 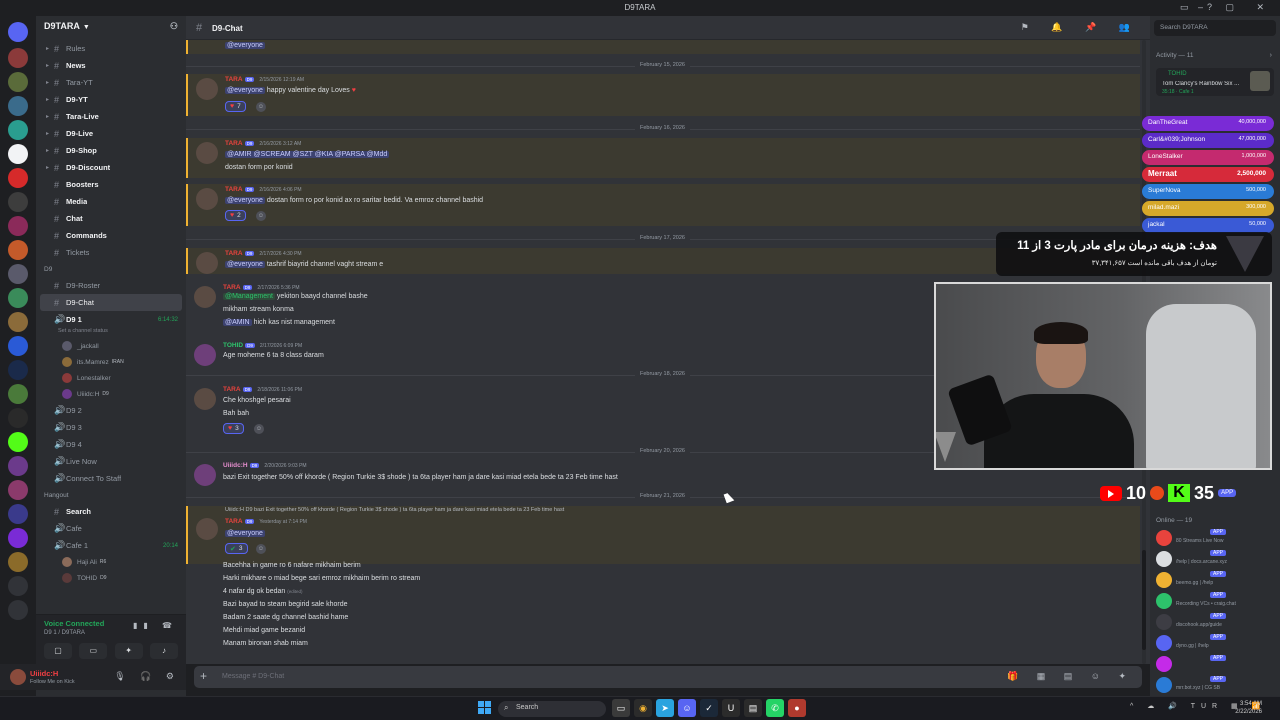 I want to click on voice-user: its.Mamrez IRAN, so click(x=111, y=362).